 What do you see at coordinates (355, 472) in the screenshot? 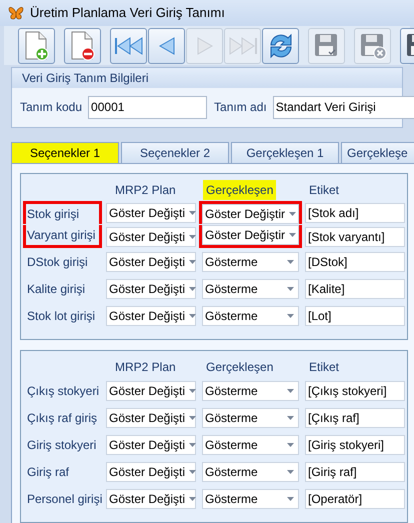
I see `label-input: [Giriş raf]` at bounding box center [355, 472].